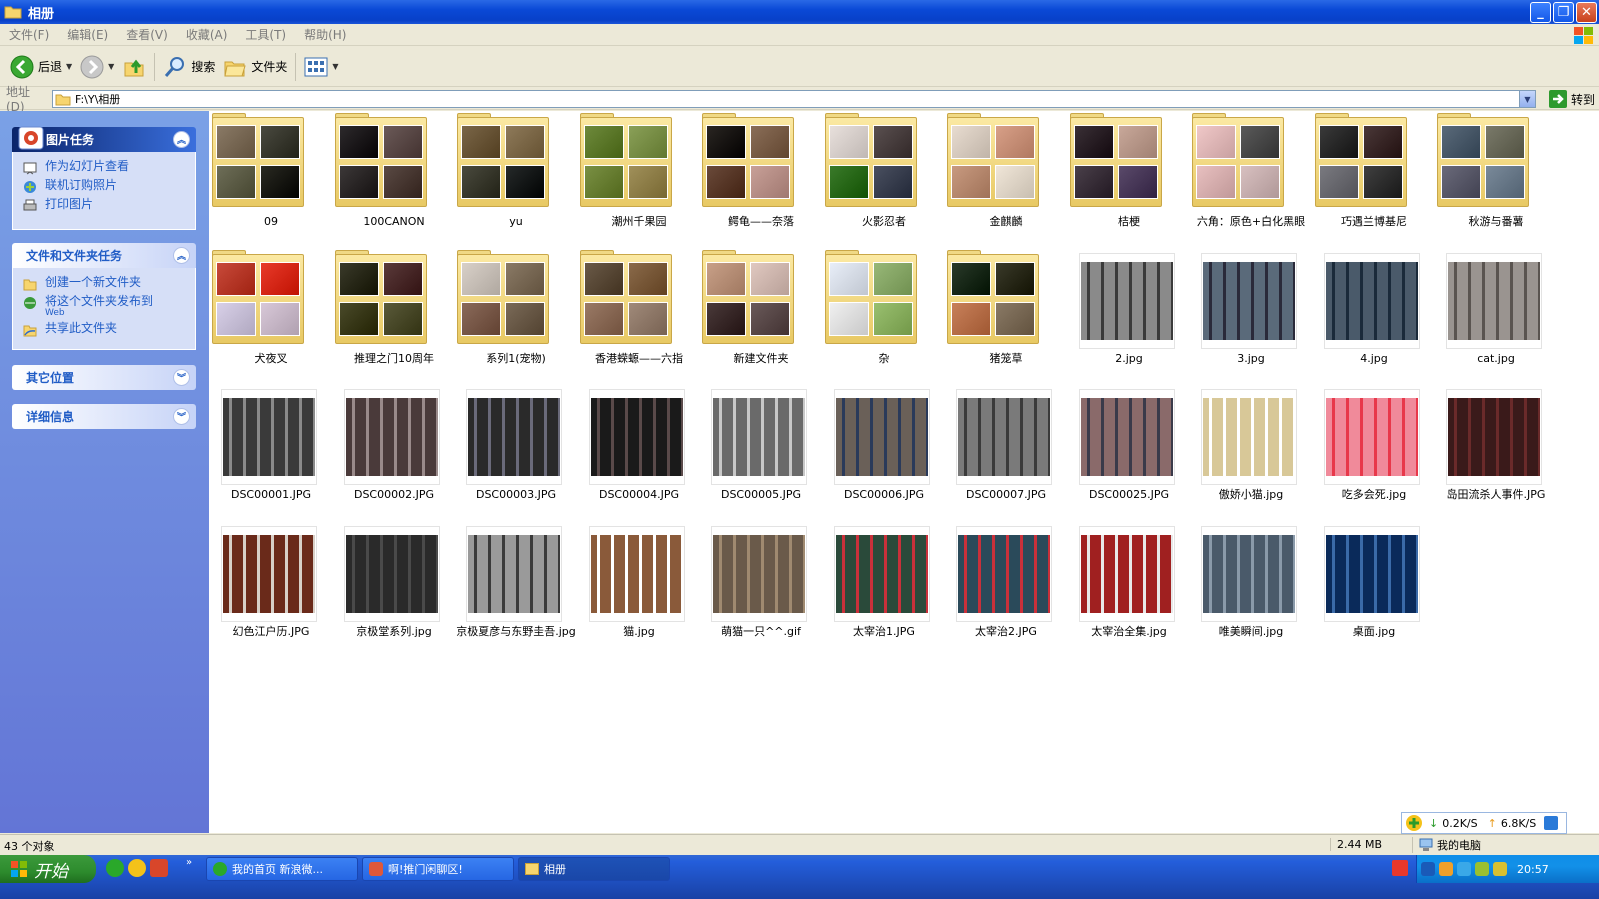  I want to click on picture-tasks-header: 图片任务 ︽, so click(104, 139).